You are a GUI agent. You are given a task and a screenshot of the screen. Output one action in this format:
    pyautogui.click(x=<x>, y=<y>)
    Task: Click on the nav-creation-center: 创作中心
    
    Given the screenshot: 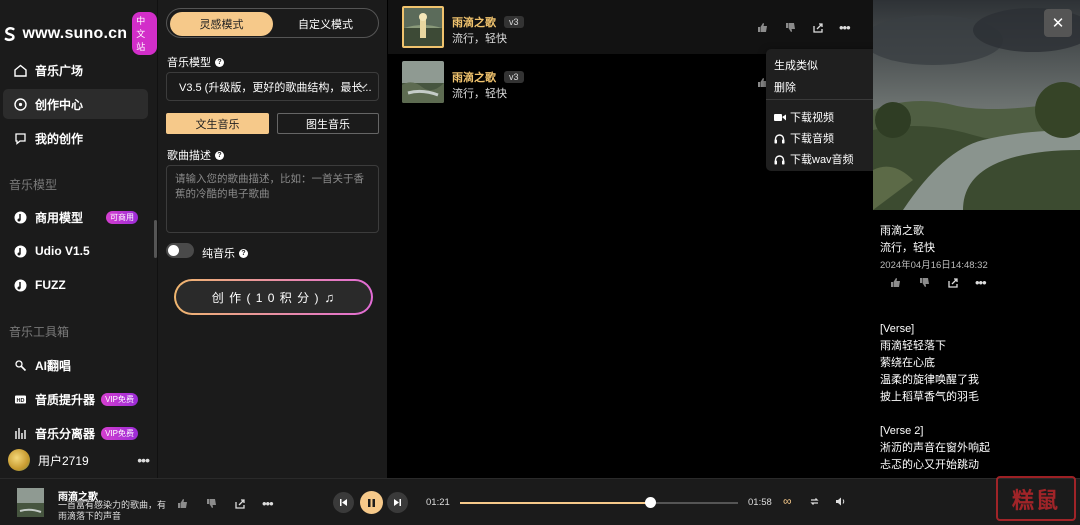 What is the action you would take?
    pyautogui.click(x=75, y=104)
    